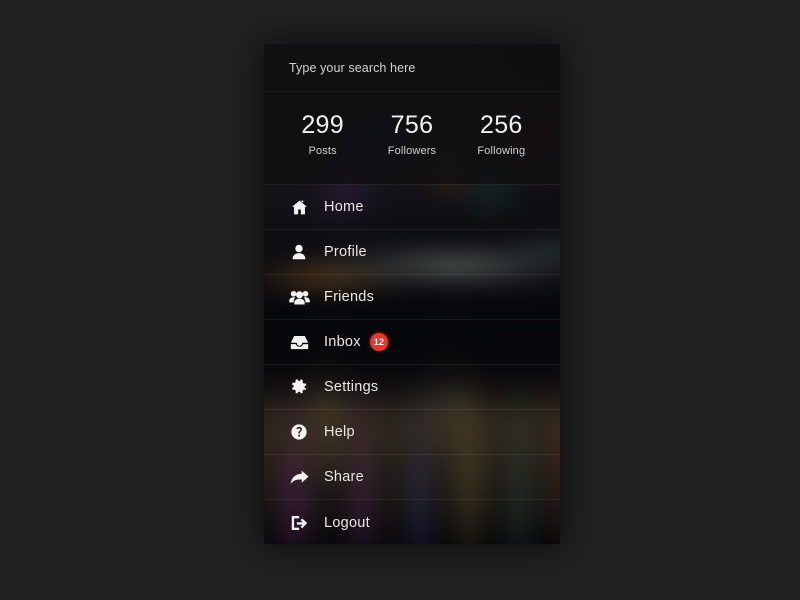 The image size is (800, 600). What do you see at coordinates (347, 522) in the screenshot?
I see `menu-item-logout-label: Logout` at bounding box center [347, 522].